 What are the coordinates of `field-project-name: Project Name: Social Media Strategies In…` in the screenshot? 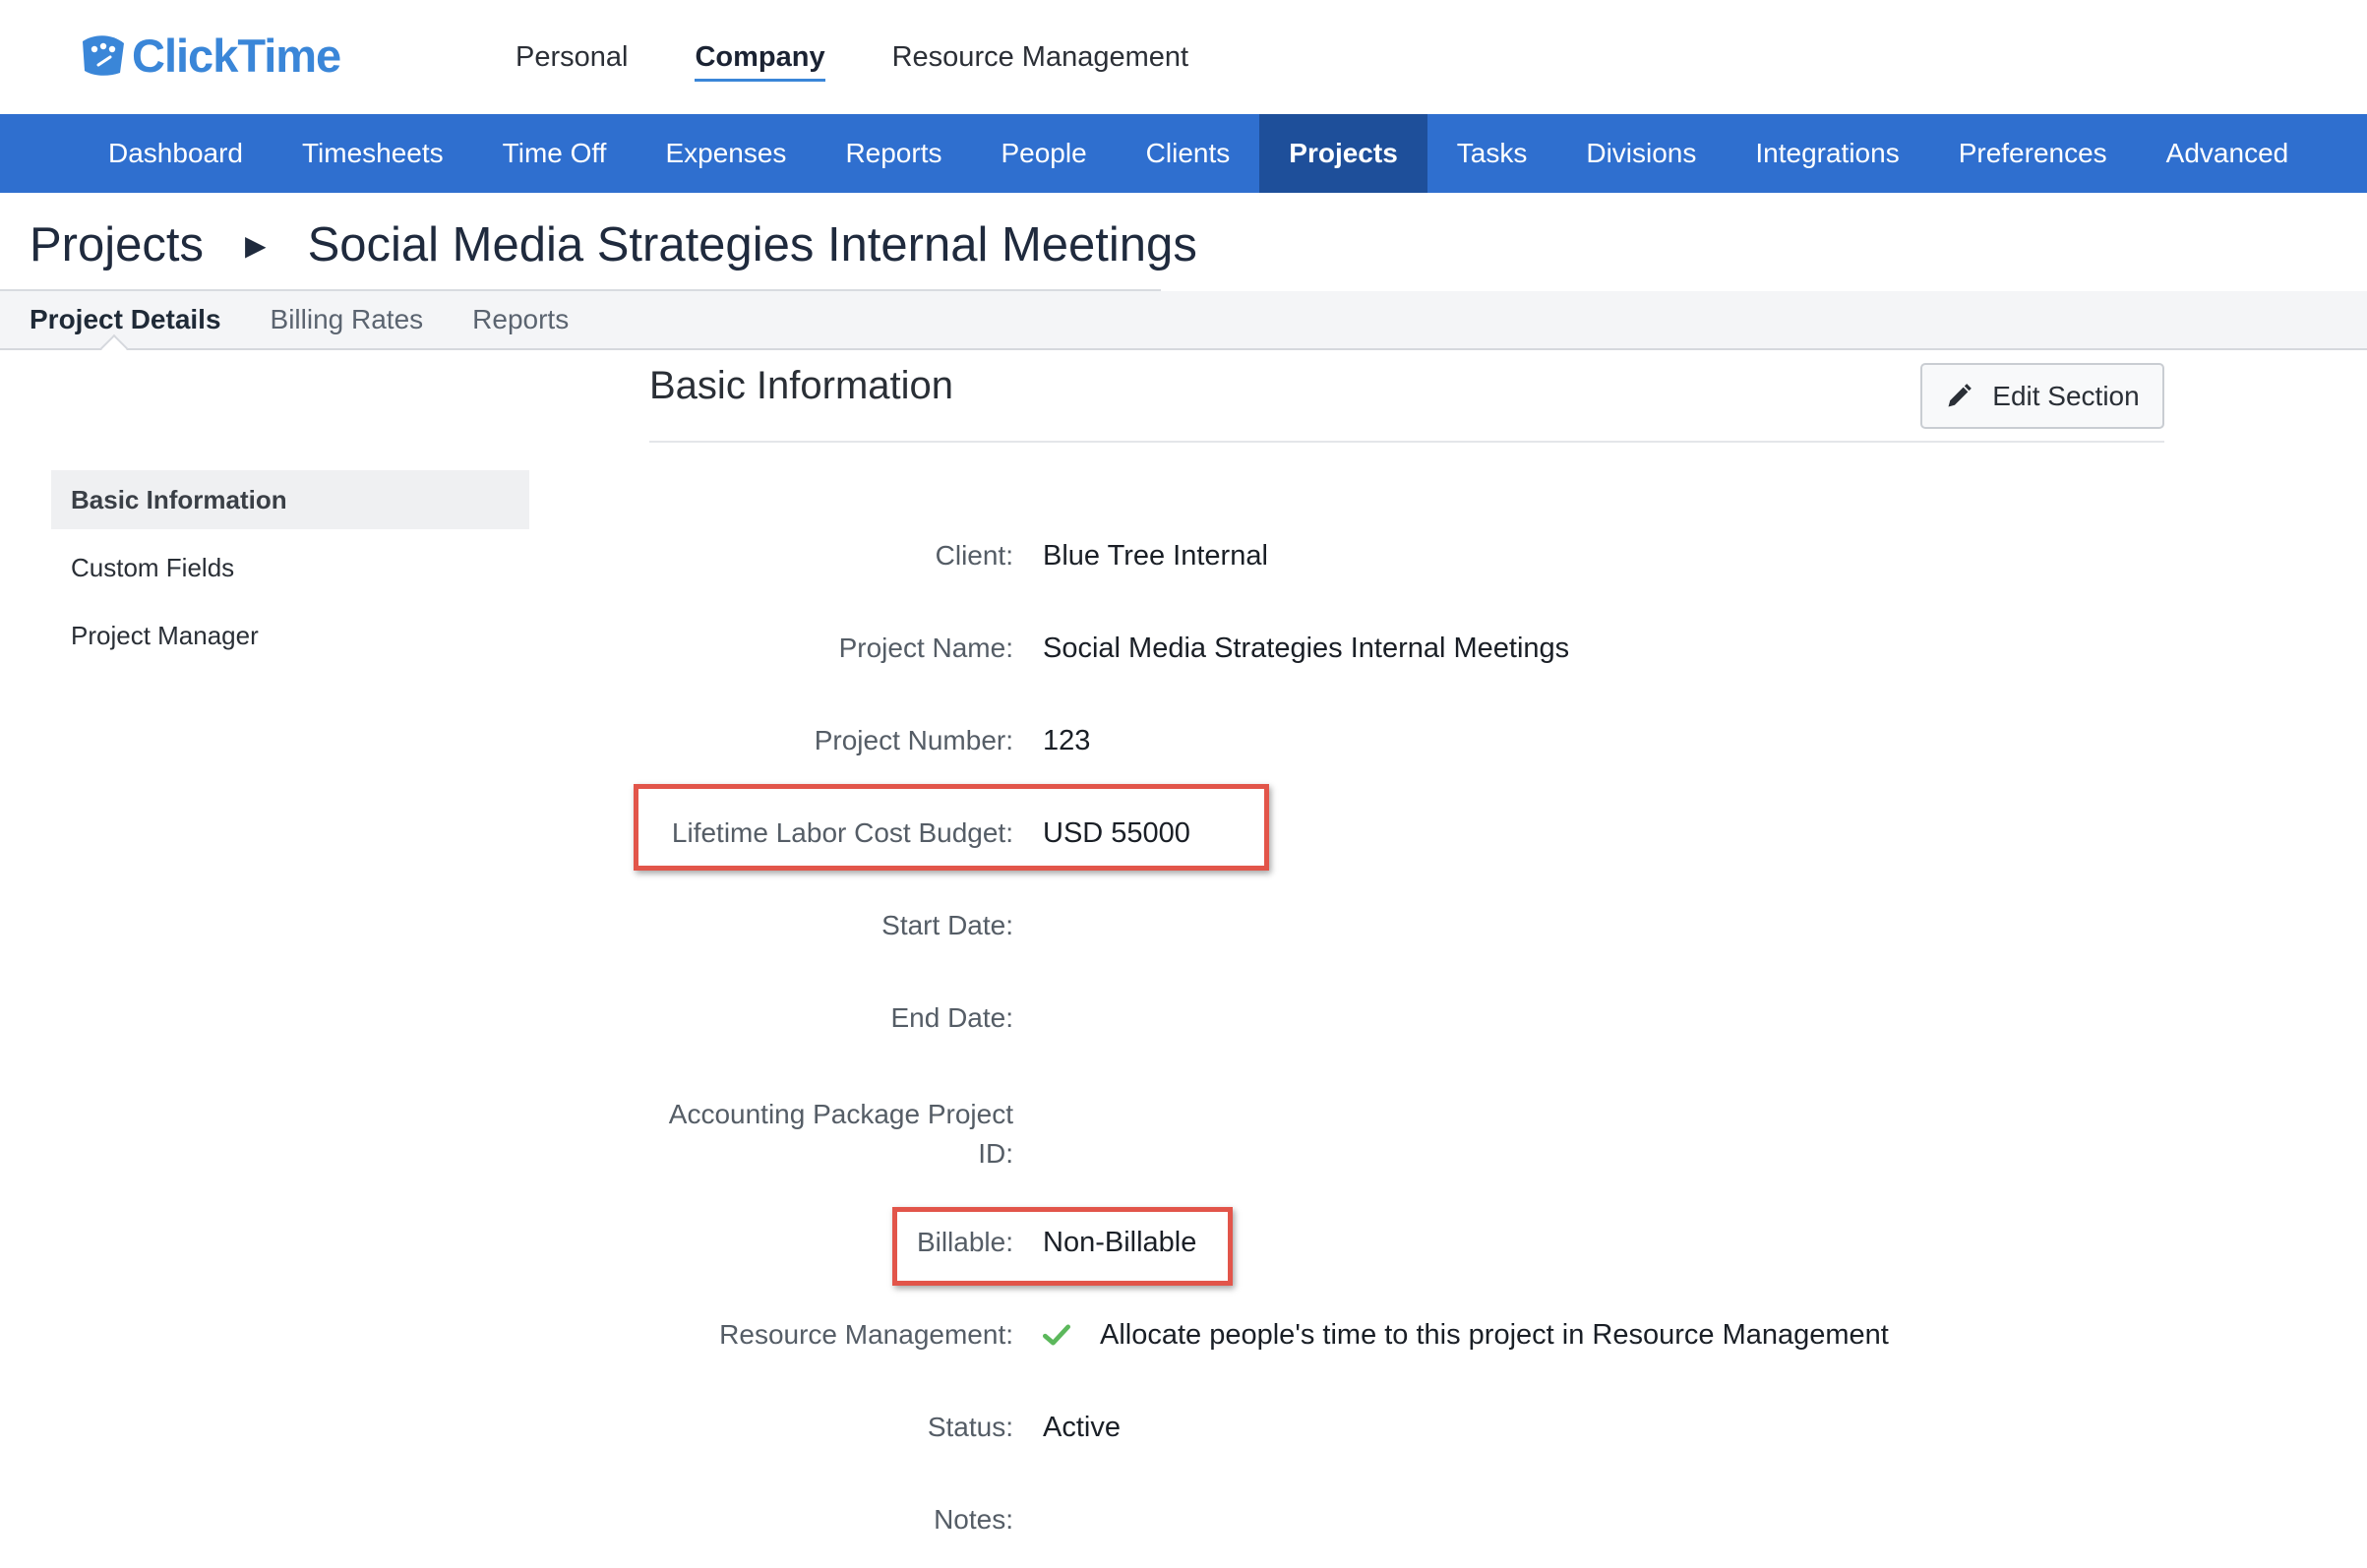 It's located at (1387, 649).